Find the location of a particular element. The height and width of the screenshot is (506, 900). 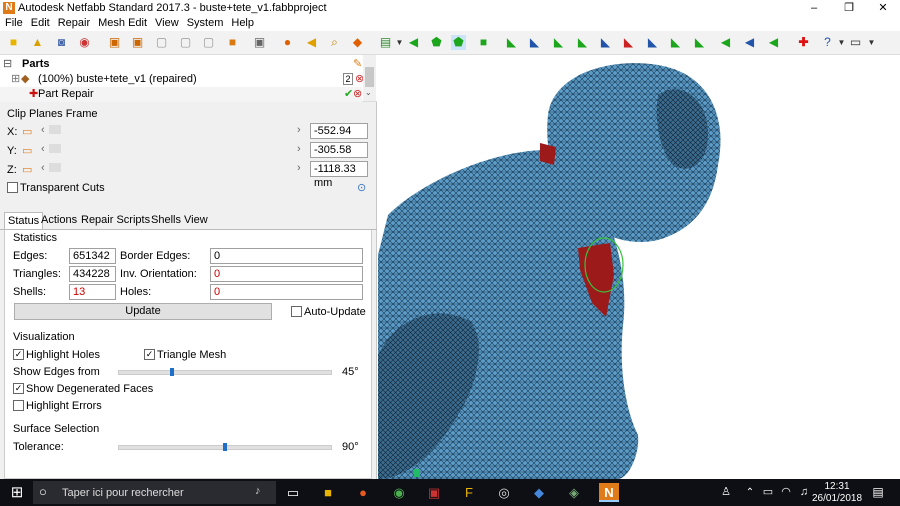

chevron-down-3-icon: ▼ is located at coordinates (871, 42).